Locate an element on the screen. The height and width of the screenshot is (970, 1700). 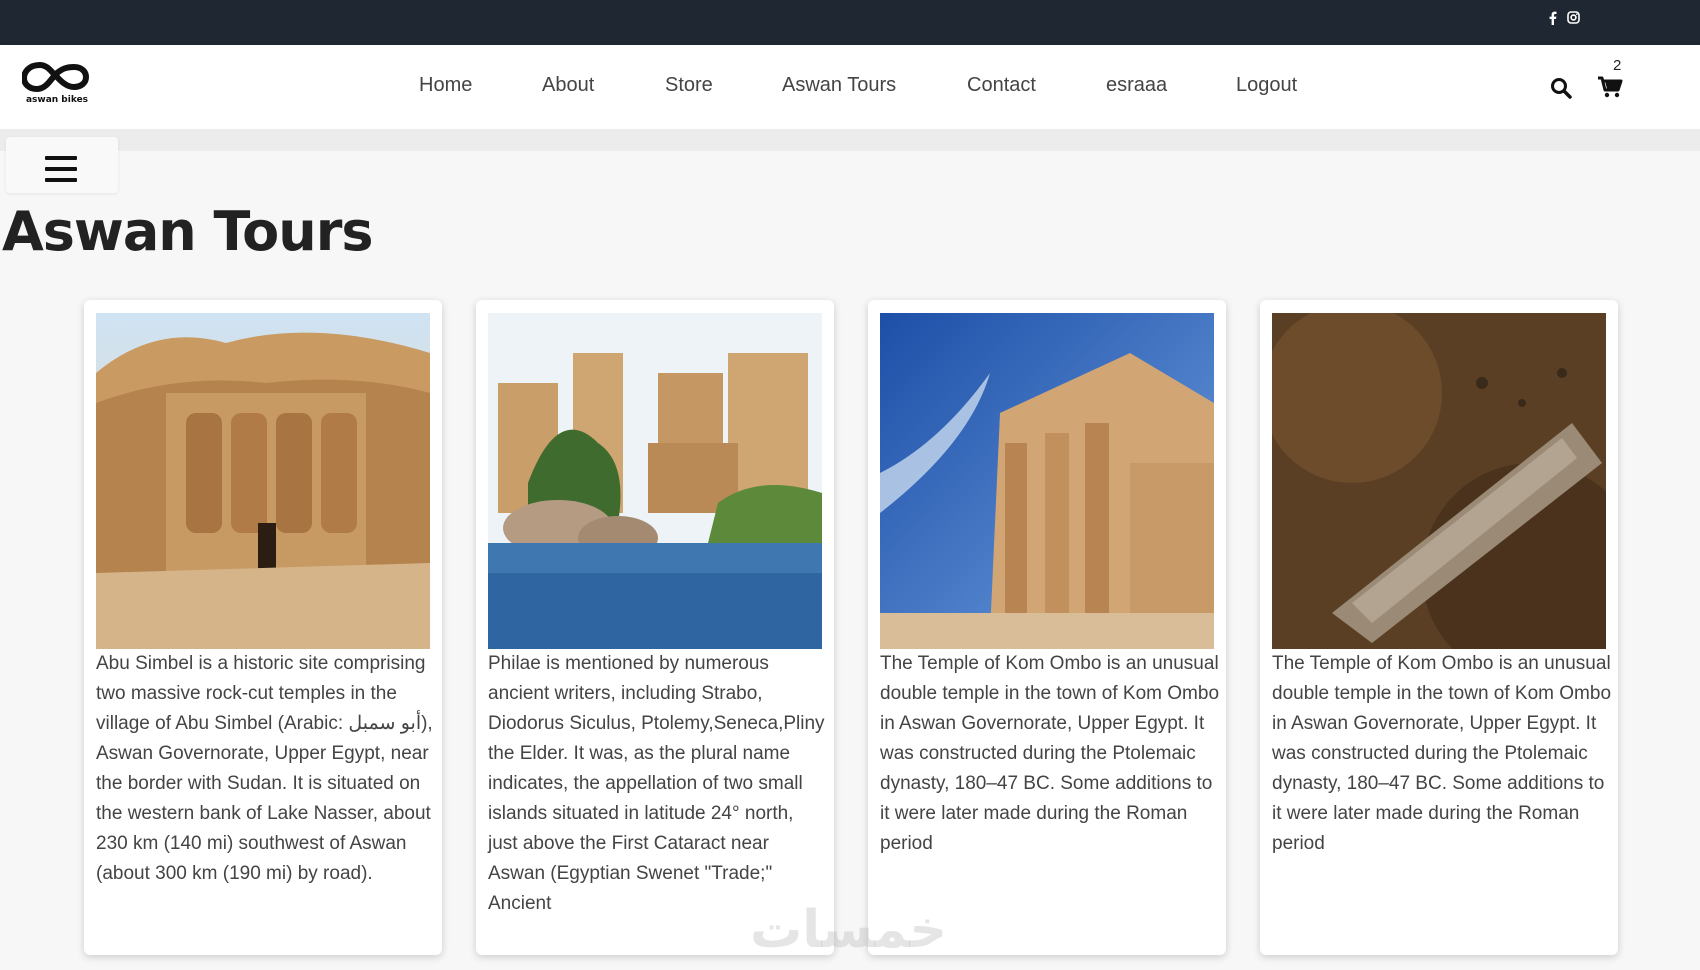
hamburger-menu-icon is located at coordinates (62, 171).